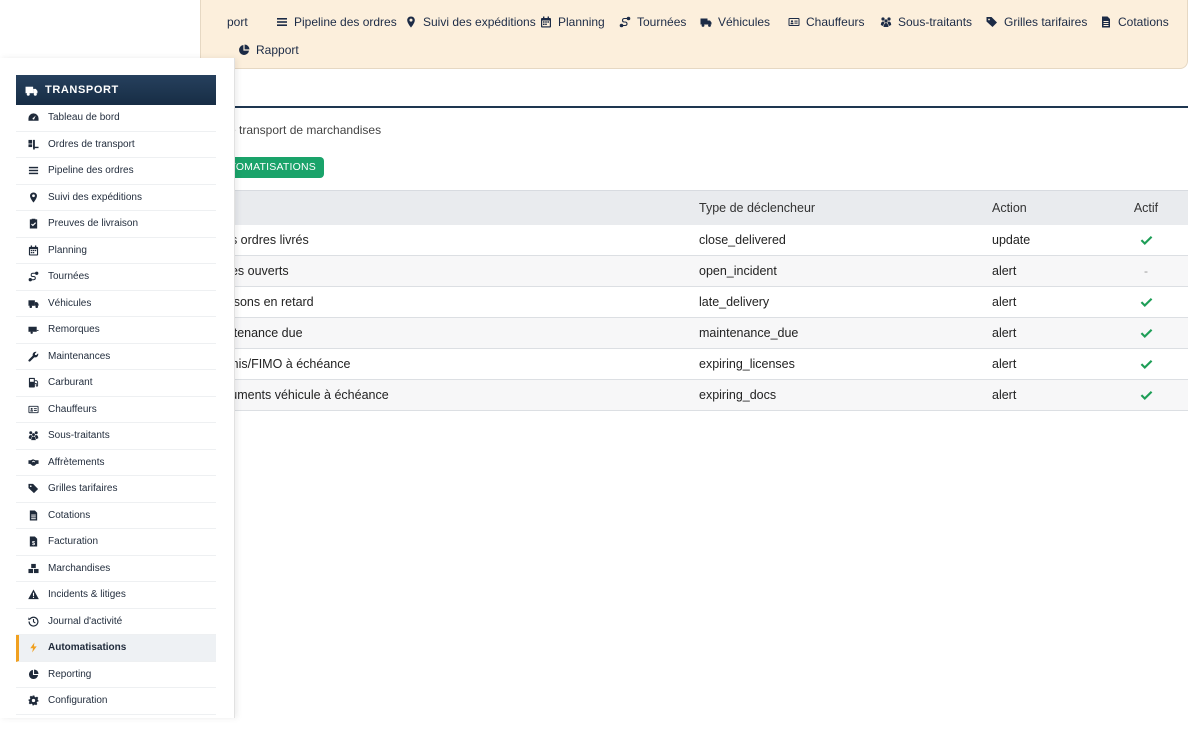 This screenshot has height=750, width=1200. What do you see at coordinates (76, 462) in the screenshot?
I see `sidebar-item-label: Affrètements` at bounding box center [76, 462].